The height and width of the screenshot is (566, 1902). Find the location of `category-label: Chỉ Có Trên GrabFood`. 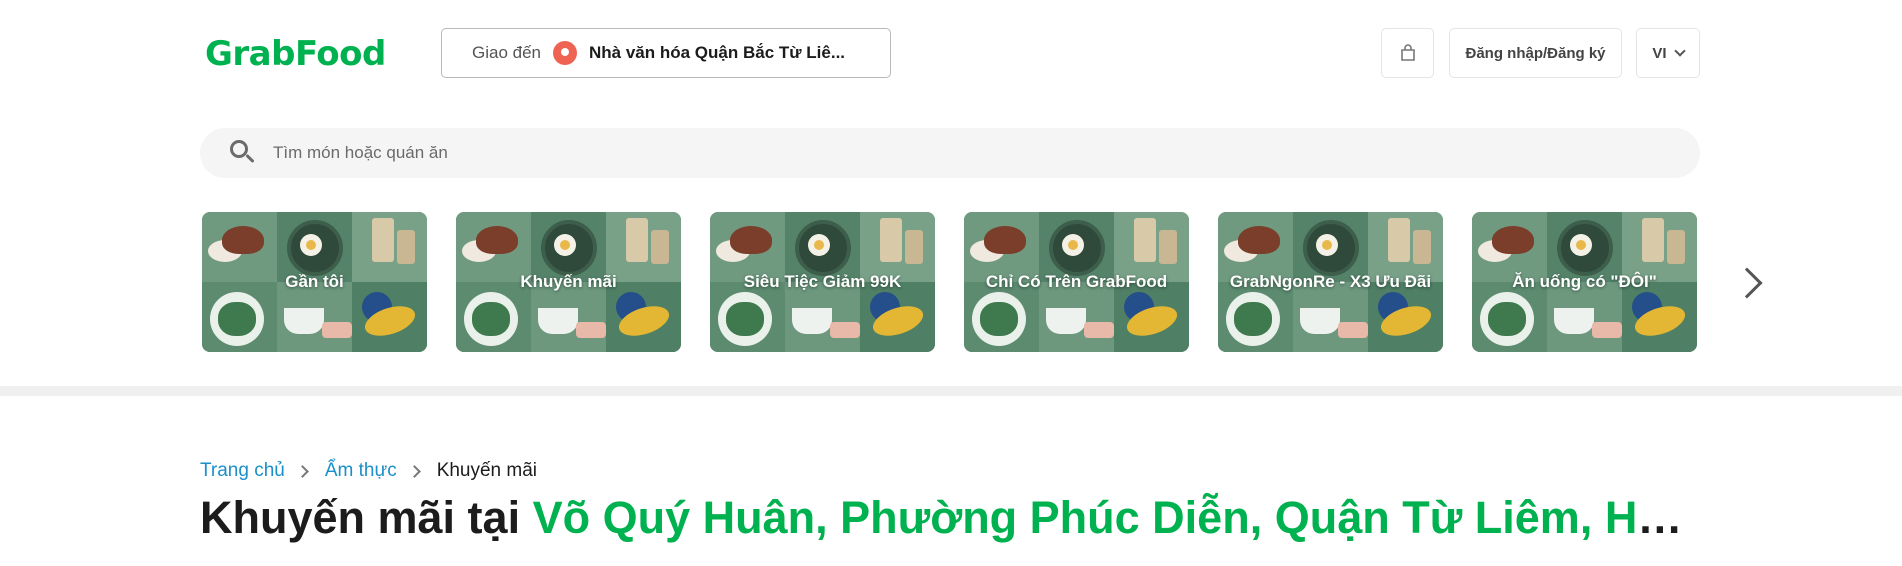

category-label: Chỉ Có Trên GrabFood is located at coordinates (1076, 281).